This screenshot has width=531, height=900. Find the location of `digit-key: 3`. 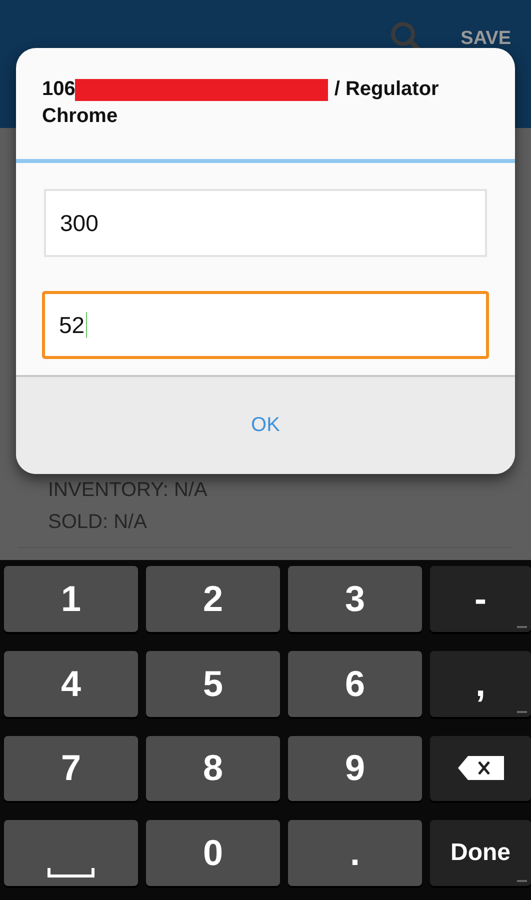

digit-key: 3 is located at coordinates (355, 599).